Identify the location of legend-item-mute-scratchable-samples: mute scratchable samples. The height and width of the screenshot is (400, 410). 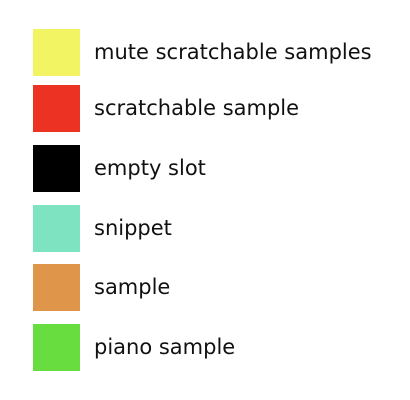
(202, 52).